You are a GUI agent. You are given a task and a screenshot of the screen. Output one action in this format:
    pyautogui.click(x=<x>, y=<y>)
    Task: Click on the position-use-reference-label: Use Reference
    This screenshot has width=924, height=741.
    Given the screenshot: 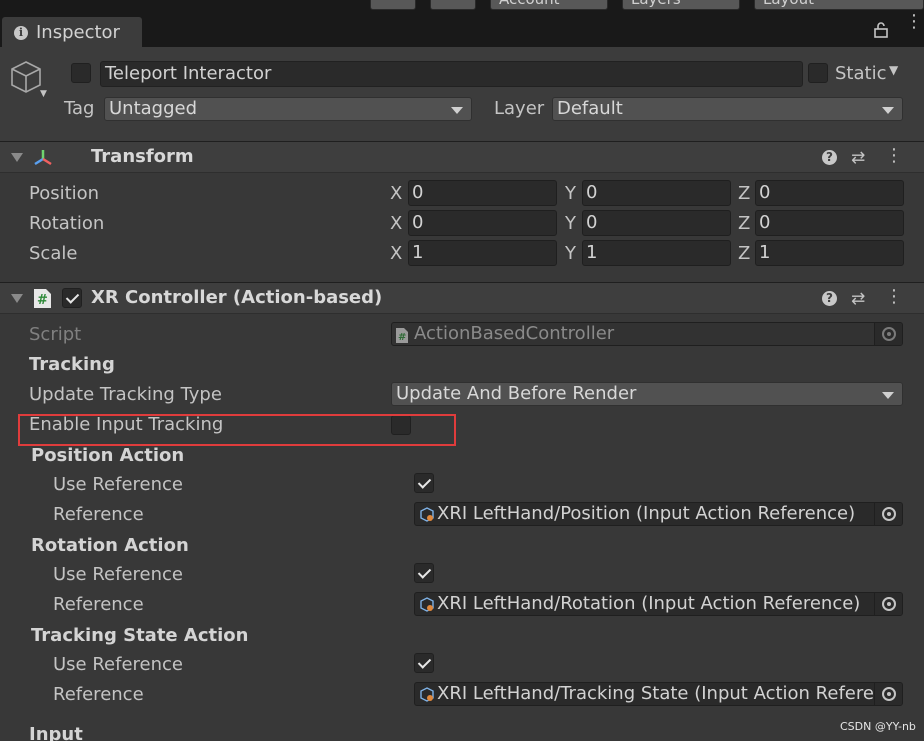 What is the action you would take?
    pyautogui.click(x=118, y=484)
    